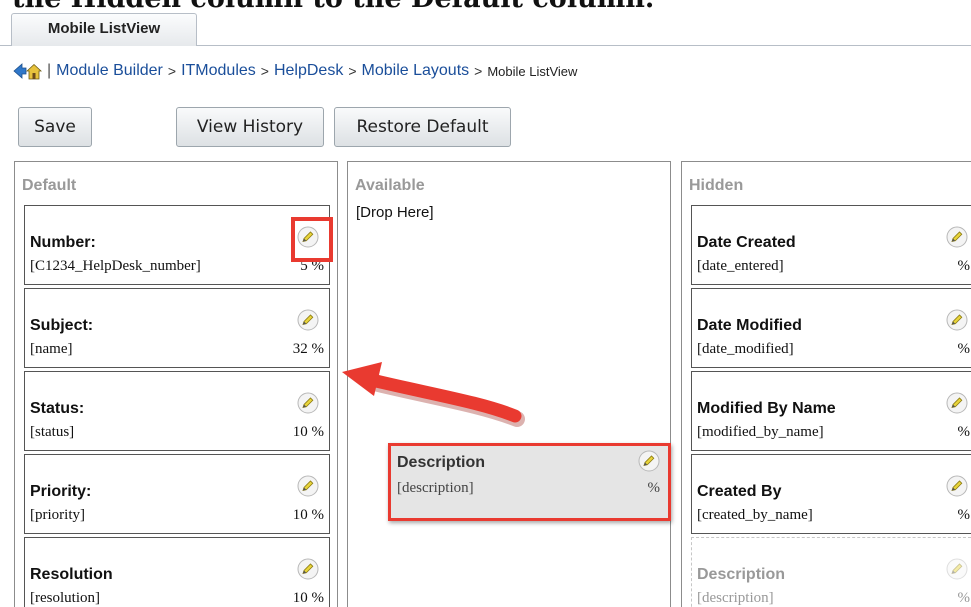 This screenshot has width=971, height=607. Describe the element at coordinates (745, 349) in the screenshot. I see `field-name: [date_modified]` at that location.